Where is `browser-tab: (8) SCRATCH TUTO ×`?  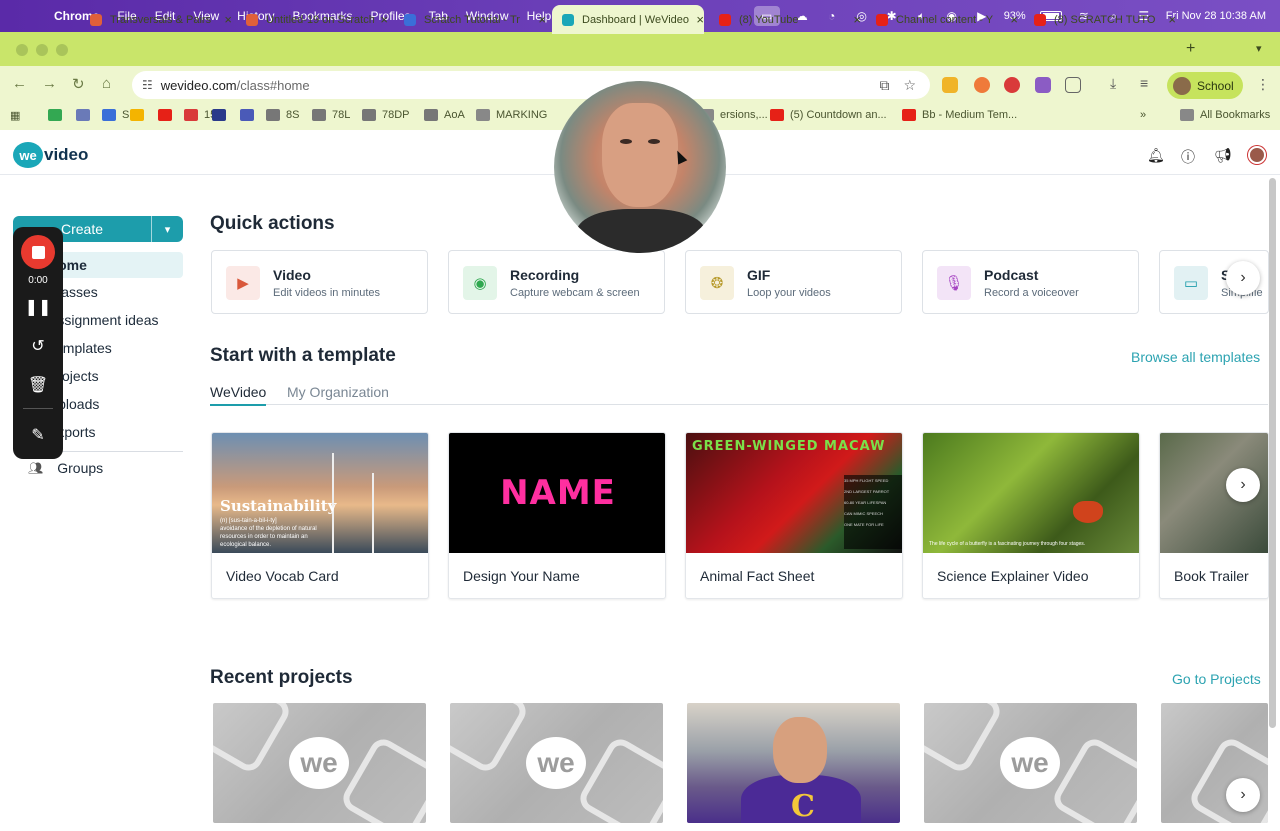
browser-tab: (8) SCRATCH TUTO × is located at coordinates (1100, 19).